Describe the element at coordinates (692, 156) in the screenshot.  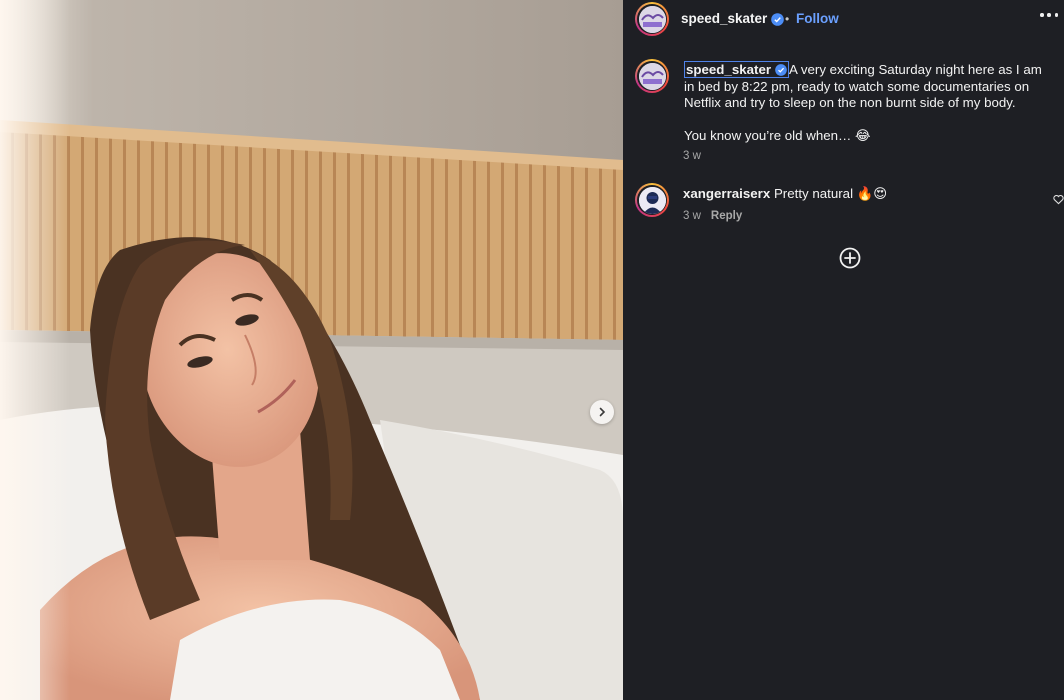
I see `caption-timestamp: 3 w` at that location.